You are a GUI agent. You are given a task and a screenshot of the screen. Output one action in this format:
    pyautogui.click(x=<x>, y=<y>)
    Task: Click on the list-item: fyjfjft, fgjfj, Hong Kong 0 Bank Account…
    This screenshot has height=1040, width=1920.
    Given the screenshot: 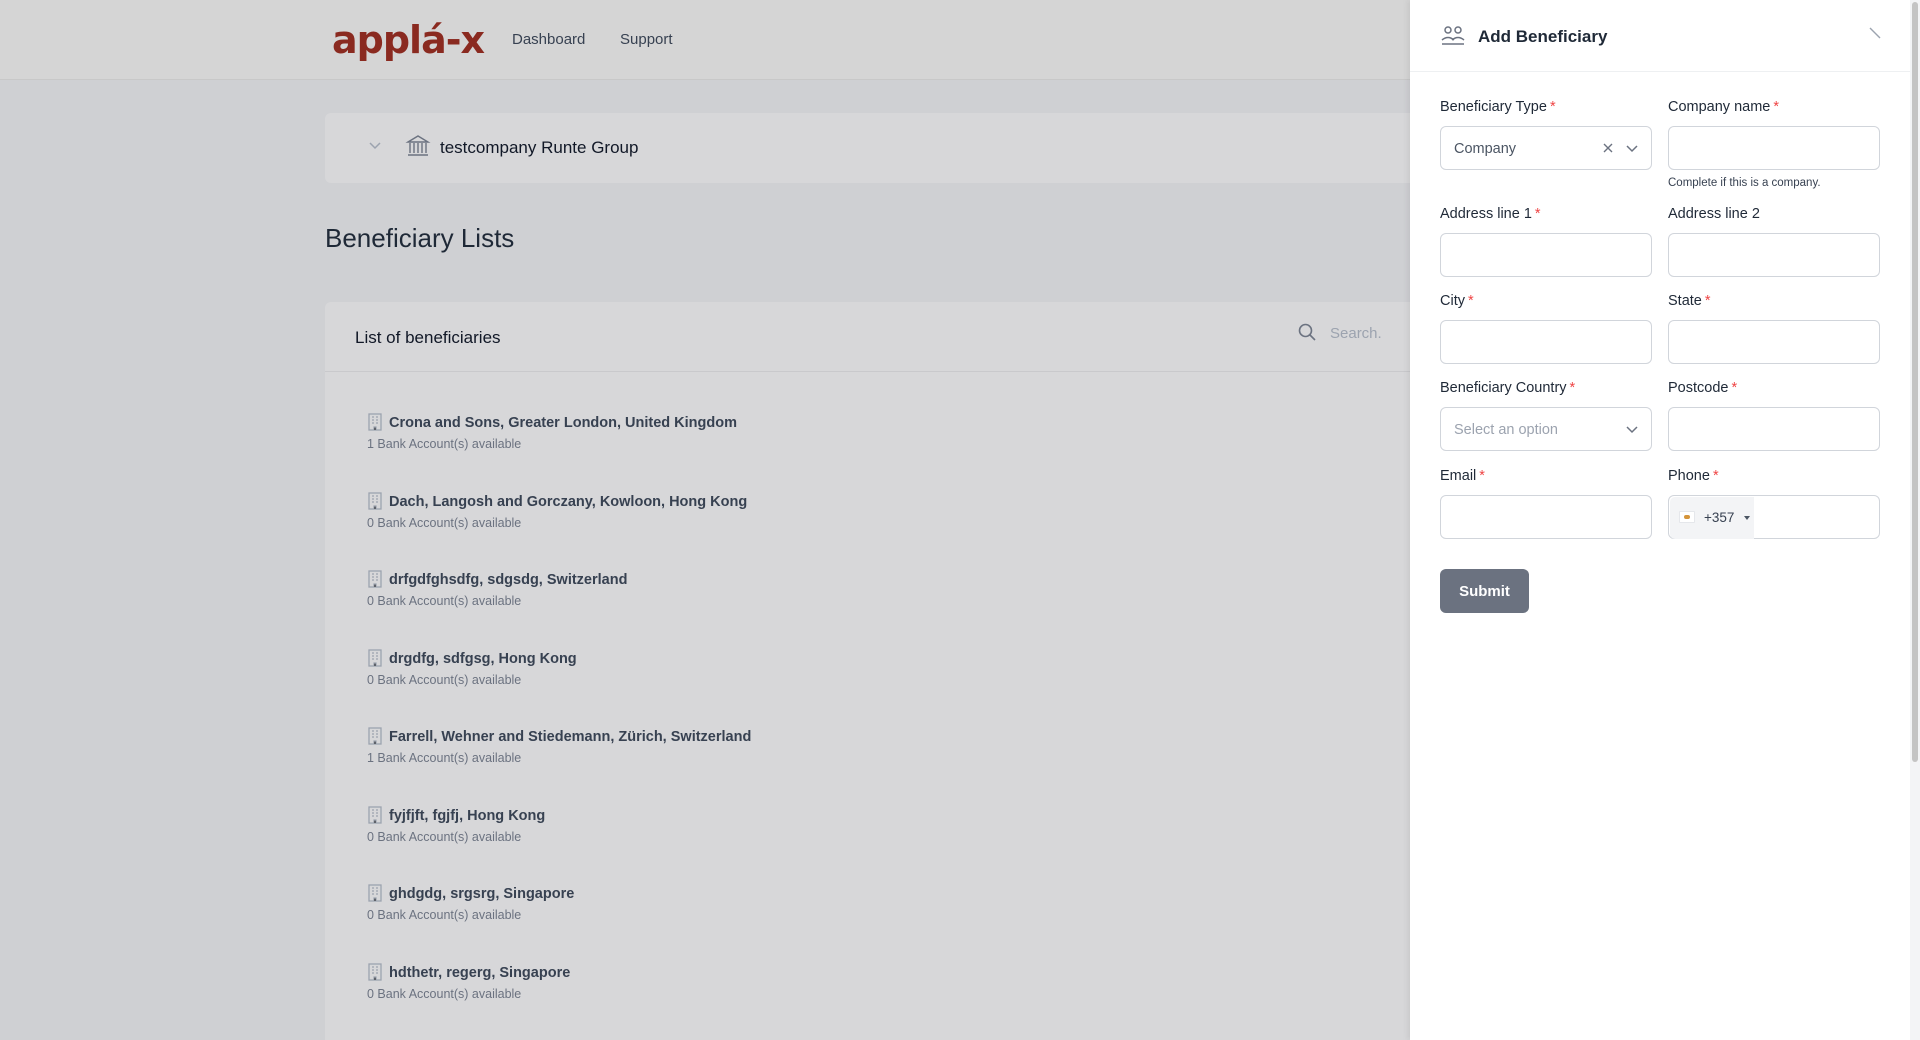 What is the action you would take?
    pyautogui.click(x=817, y=830)
    